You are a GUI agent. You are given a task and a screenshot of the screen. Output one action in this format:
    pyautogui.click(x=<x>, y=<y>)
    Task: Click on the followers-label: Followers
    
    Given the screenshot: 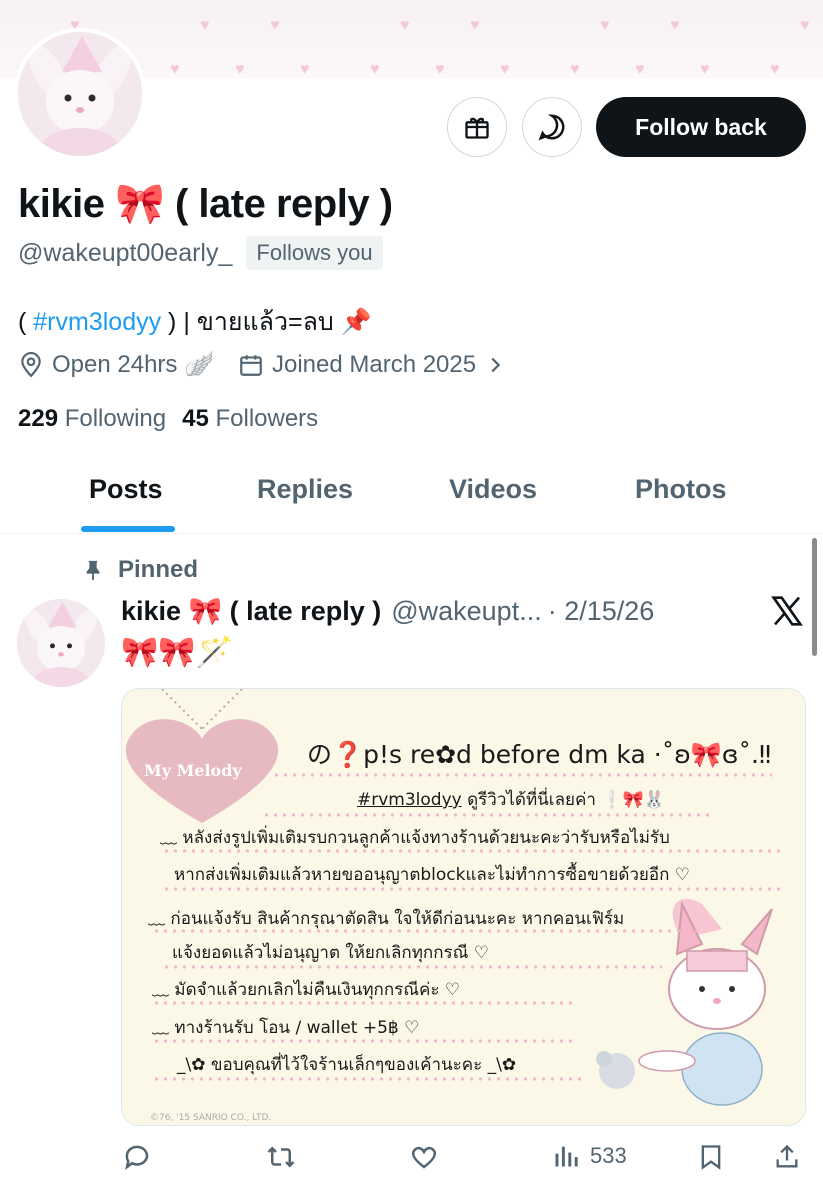 What is the action you would take?
    pyautogui.click(x=267, y=418)
    